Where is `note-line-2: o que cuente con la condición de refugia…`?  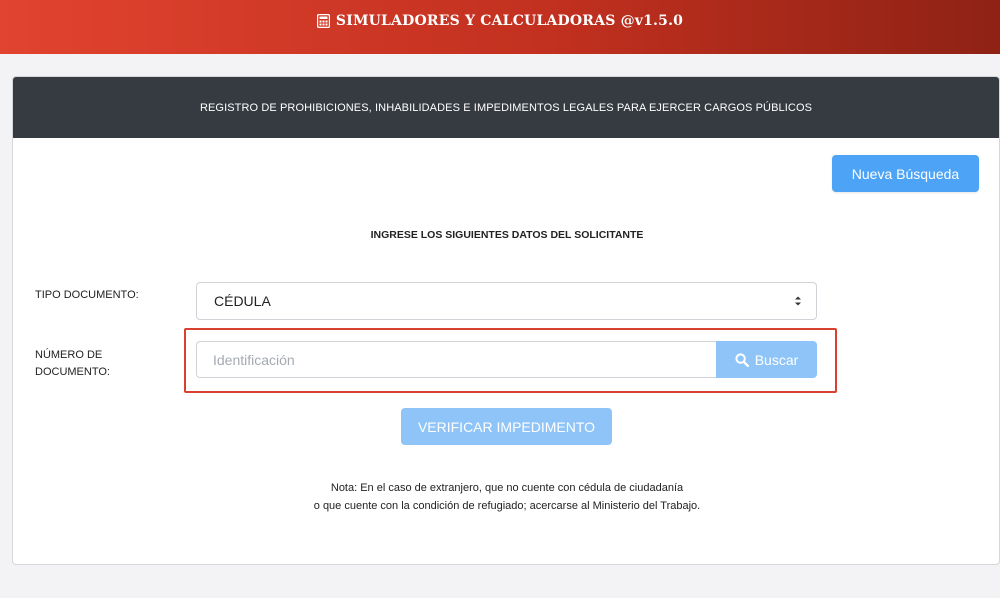
note-line-2: o que cuente con la condición de refugia… is located at coordinates (507, 506).